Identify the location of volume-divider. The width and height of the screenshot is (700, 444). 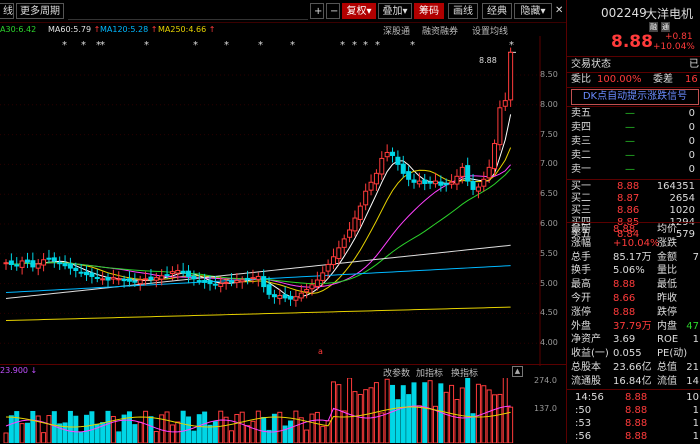
(283, 364).